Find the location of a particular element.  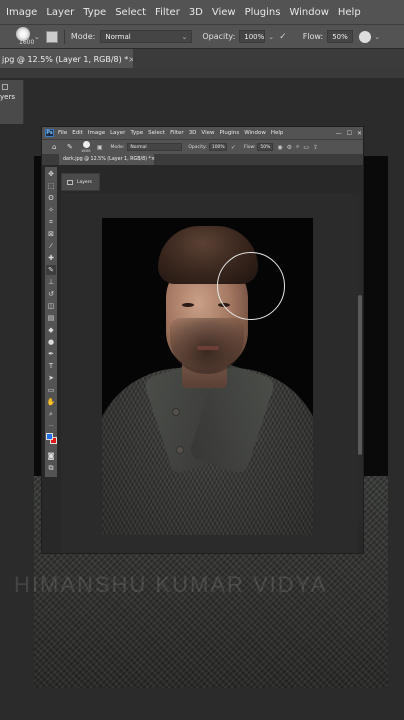

gradient-tool-icon: ▤ is located at coordinates (51, 318).